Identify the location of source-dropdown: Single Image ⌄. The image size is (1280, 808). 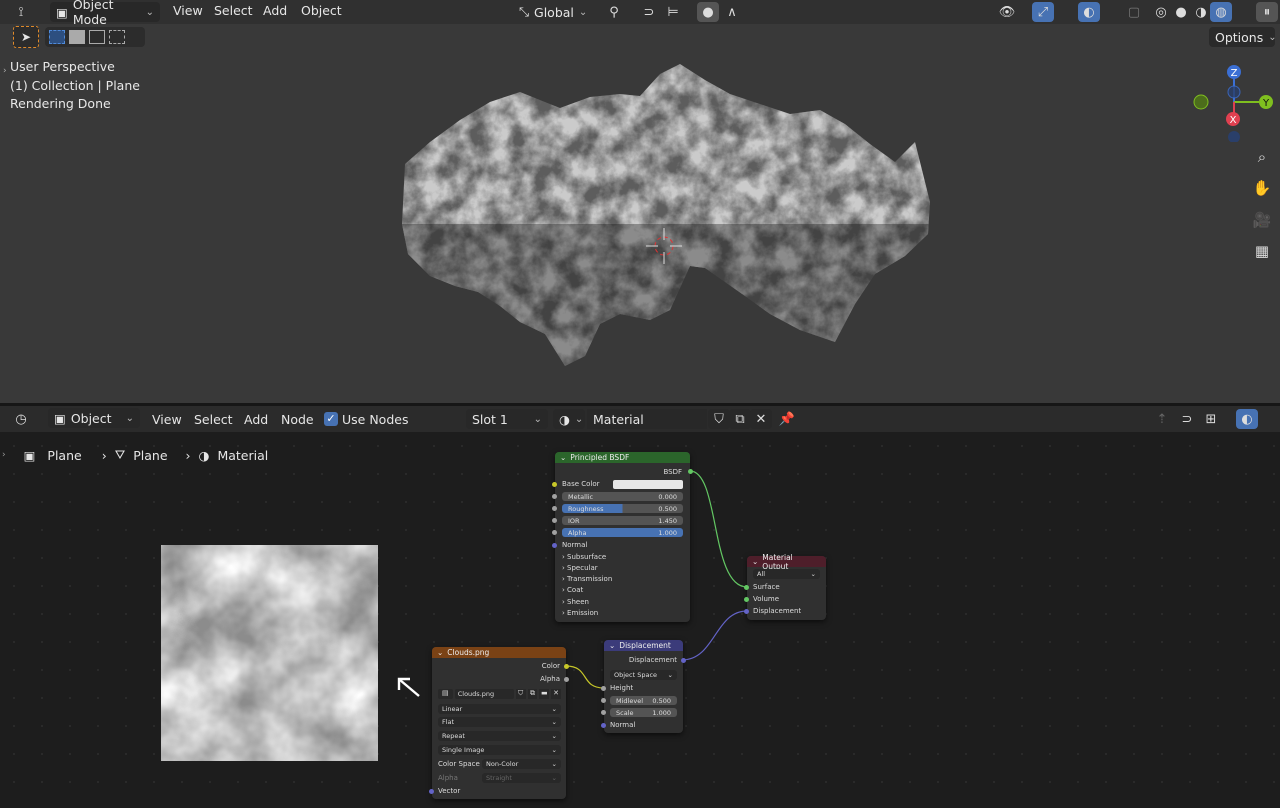
(499, 750).